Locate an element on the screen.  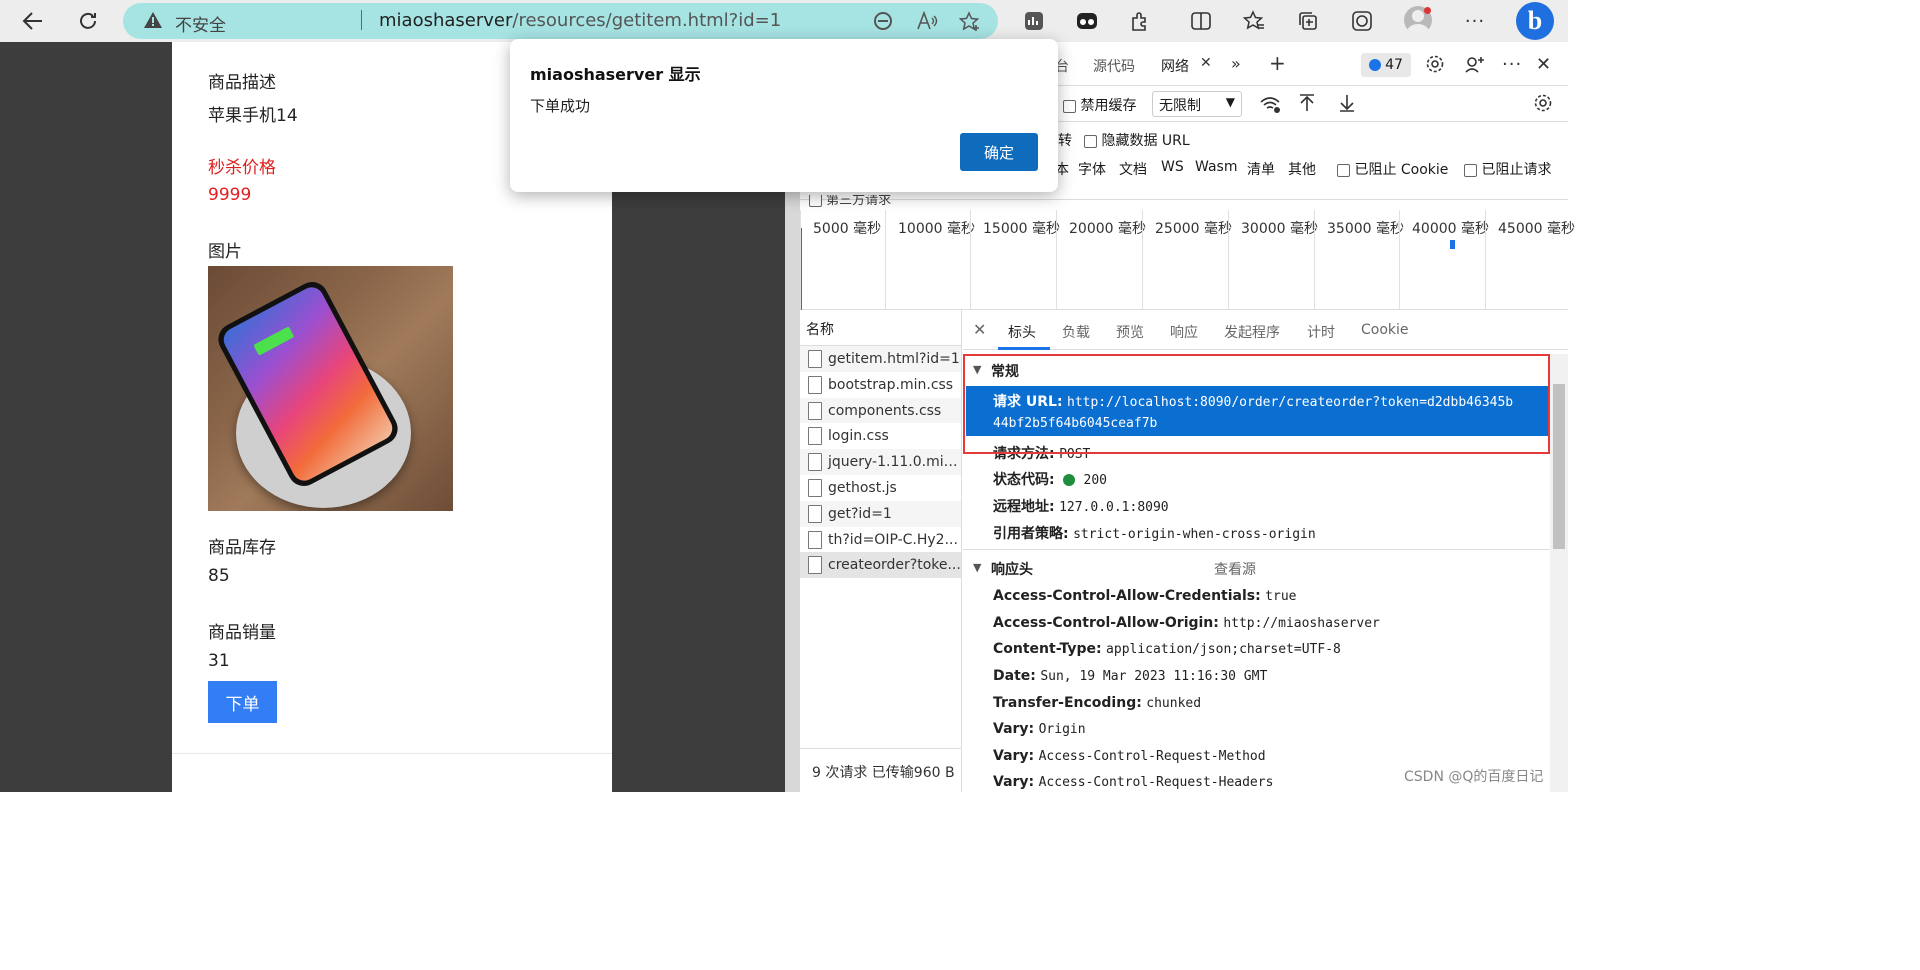
status-value: 200 is located at coordinates (1095, 480).